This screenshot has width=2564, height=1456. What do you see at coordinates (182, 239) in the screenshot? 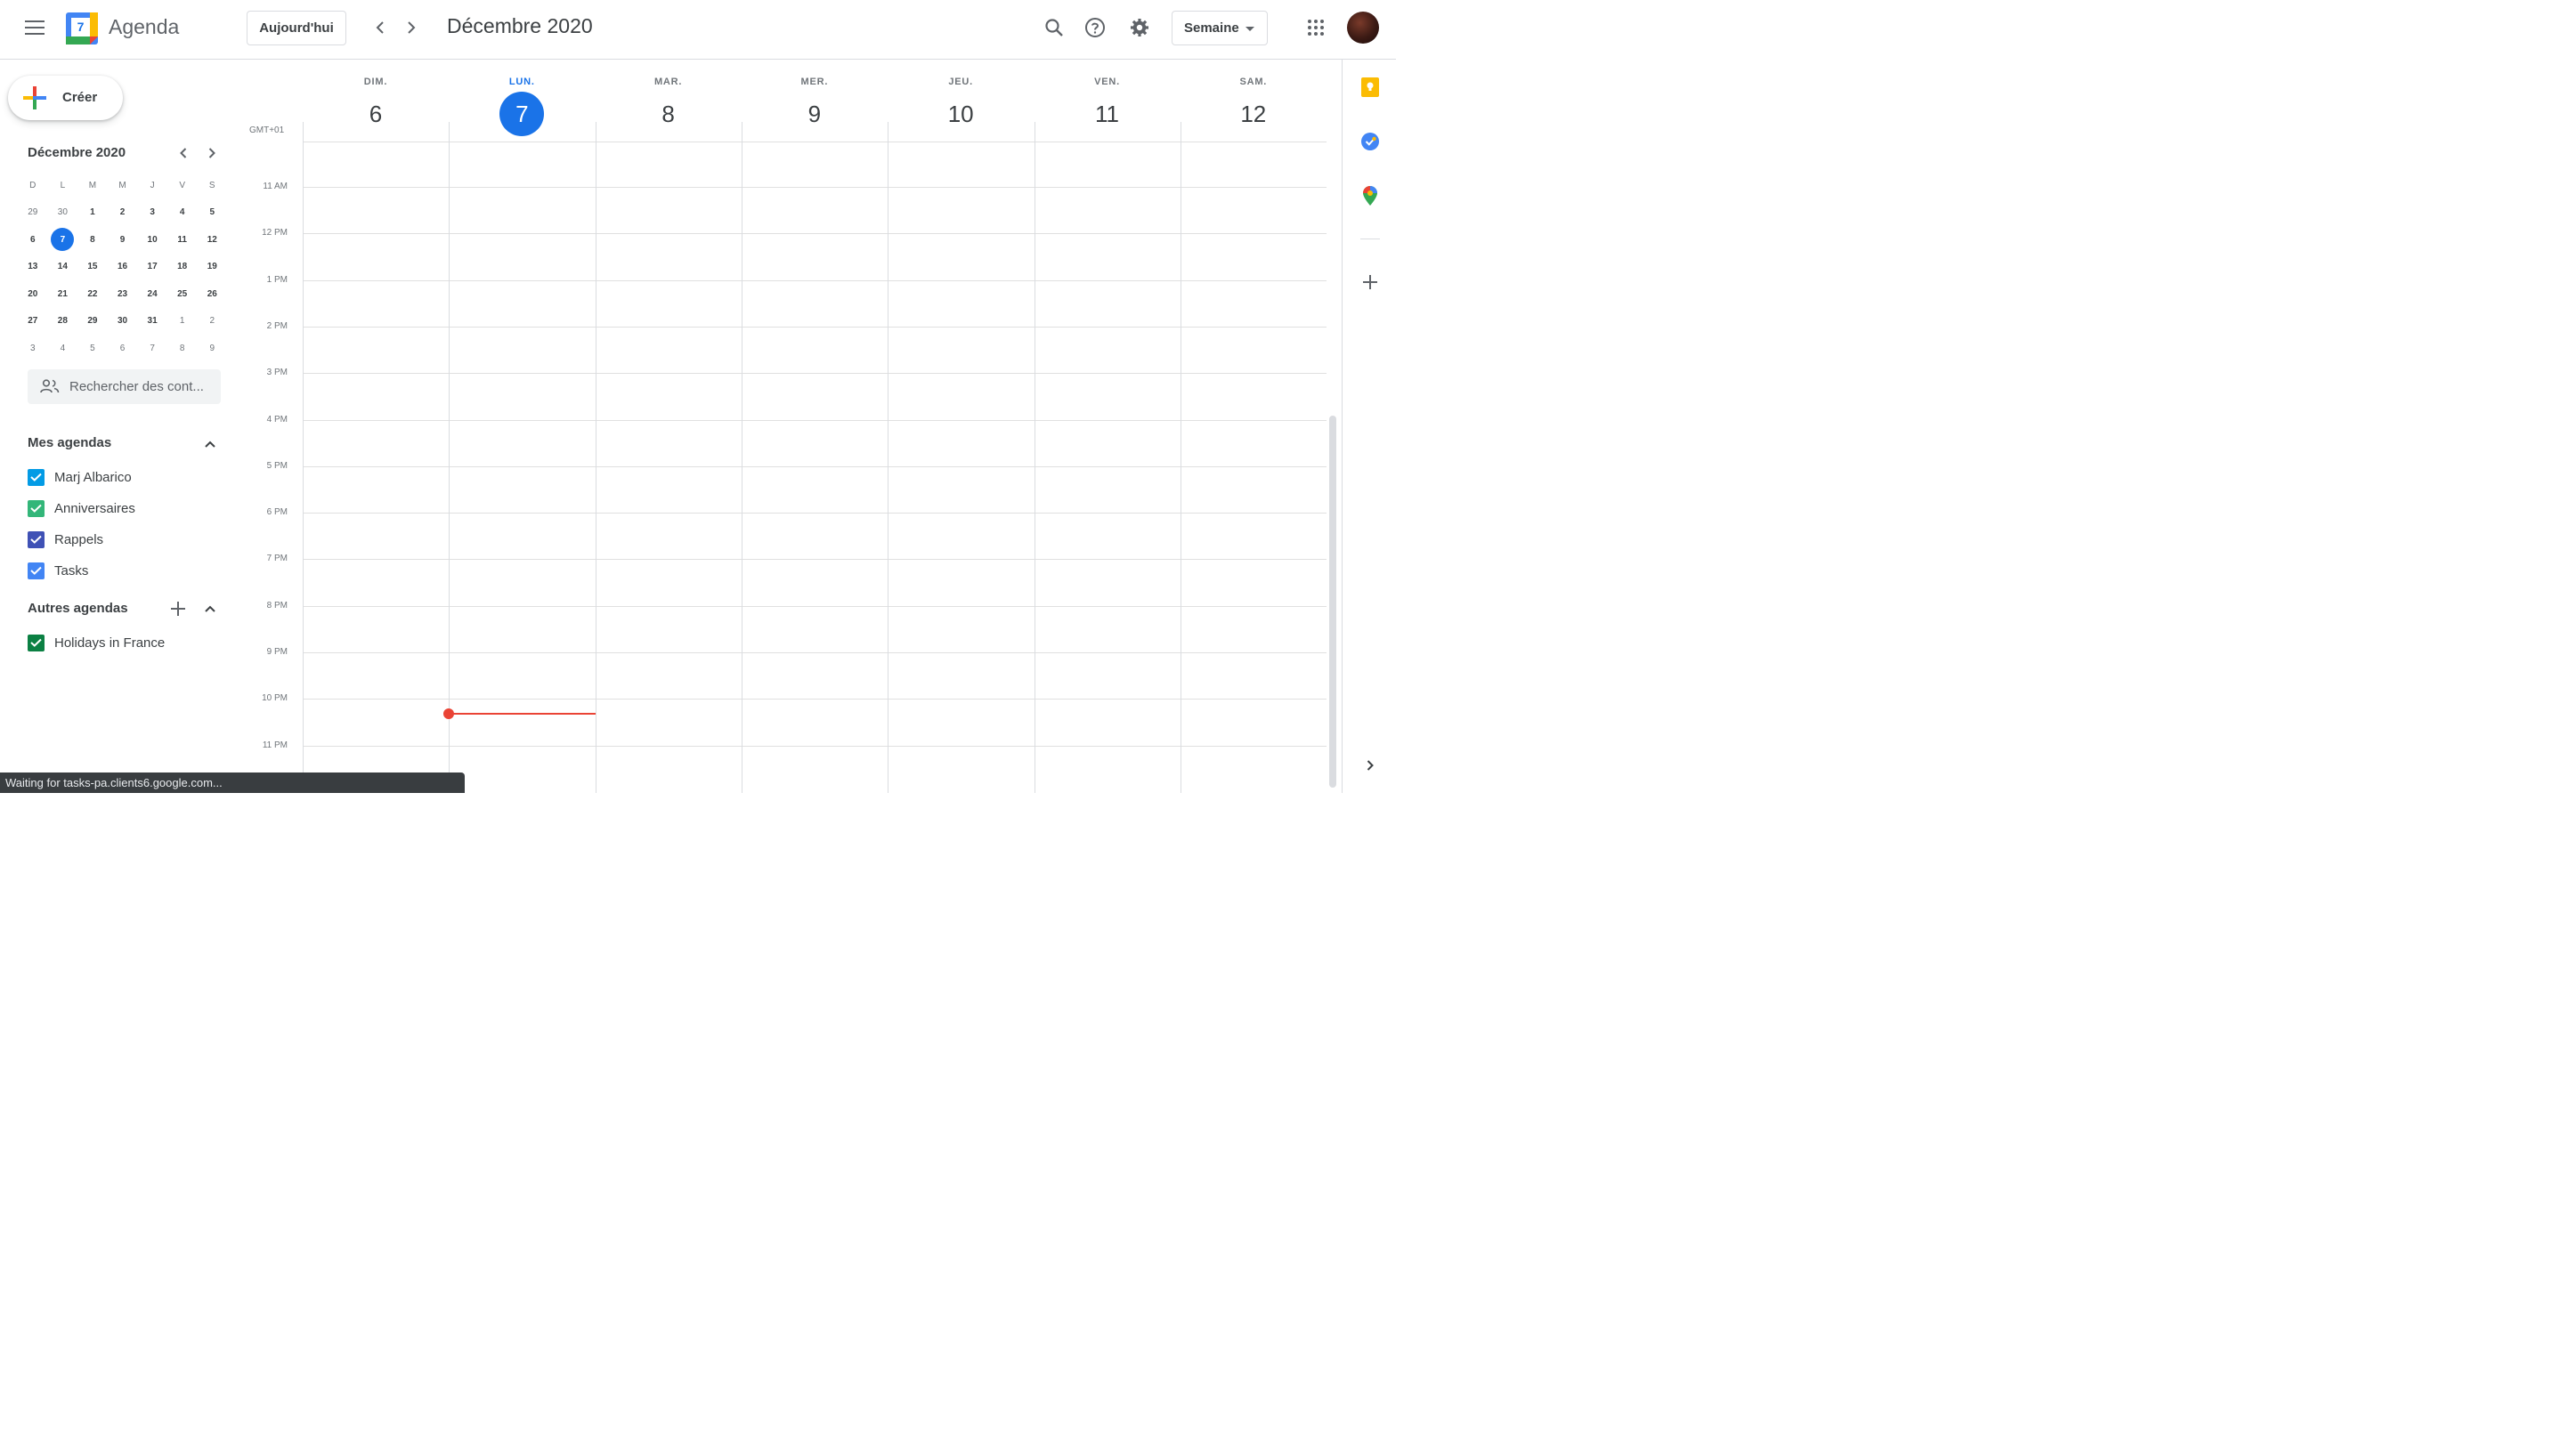
I see `mini-calendar-day: 11` at bounding box center [182, 239].